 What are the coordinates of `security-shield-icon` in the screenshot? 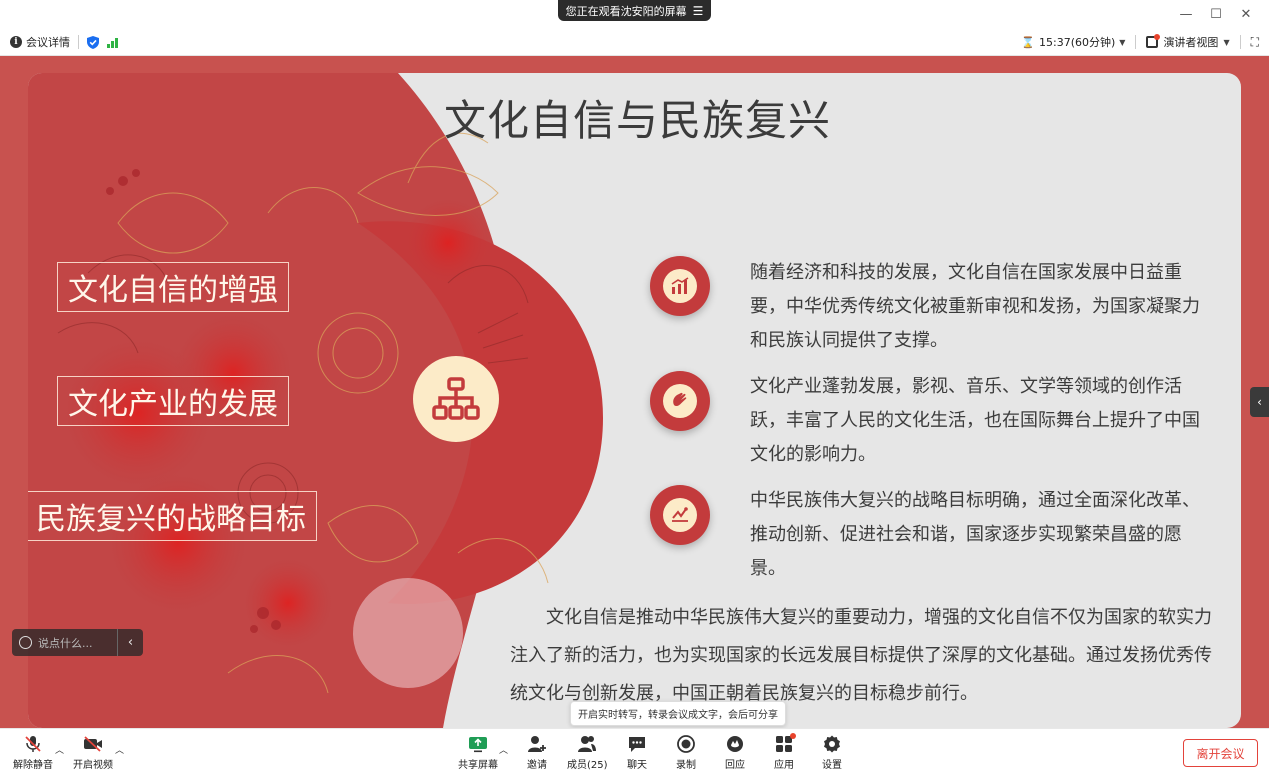 It's located at (93, 42).